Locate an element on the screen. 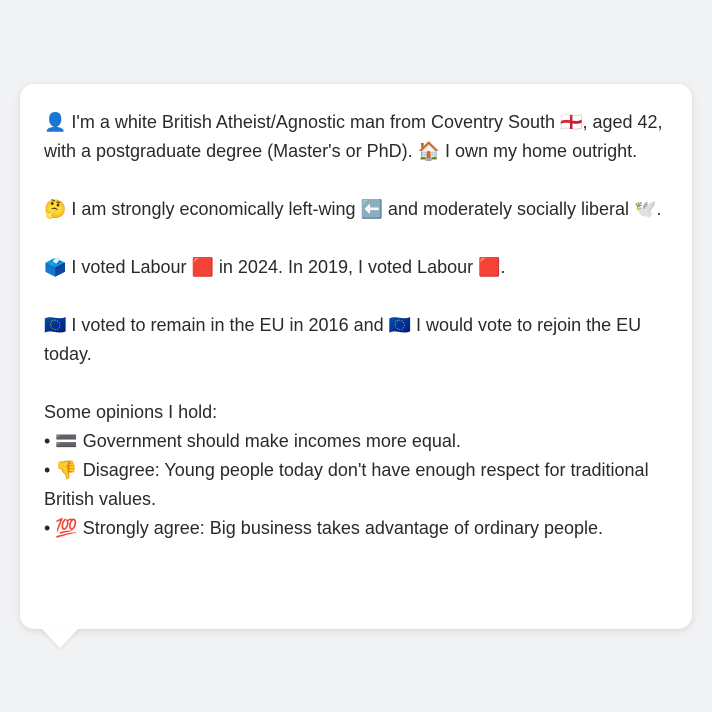  bubble-tail is located at coordinates (60, 637).